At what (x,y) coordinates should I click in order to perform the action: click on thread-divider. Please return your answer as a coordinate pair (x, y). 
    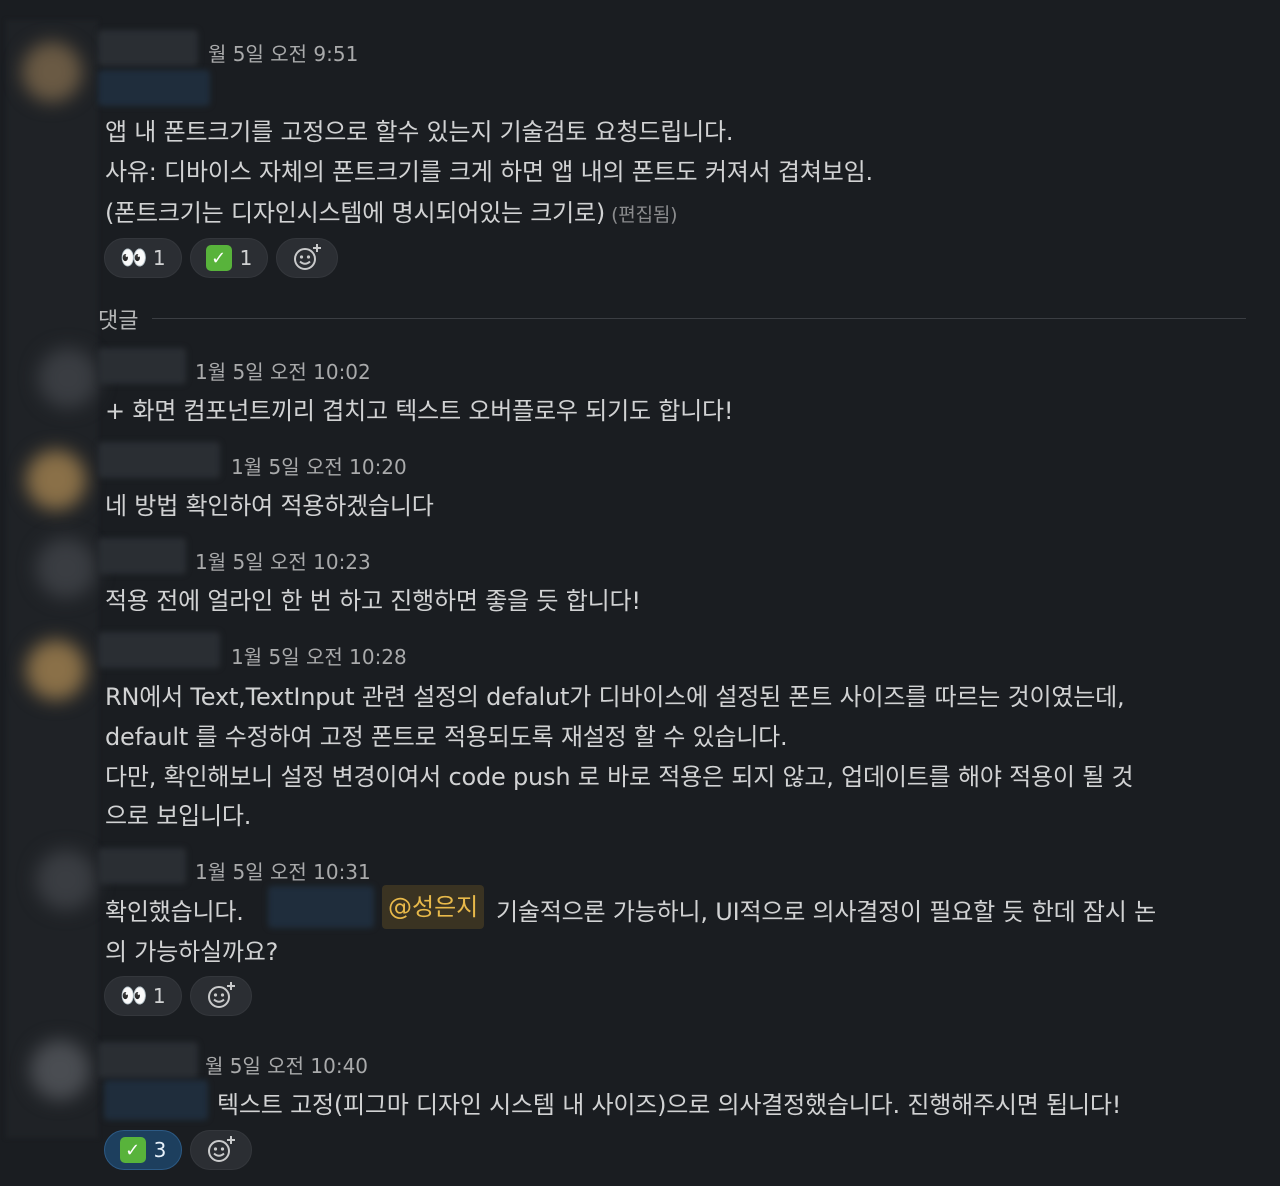
    Looking at the image, I should click on (699, 318).